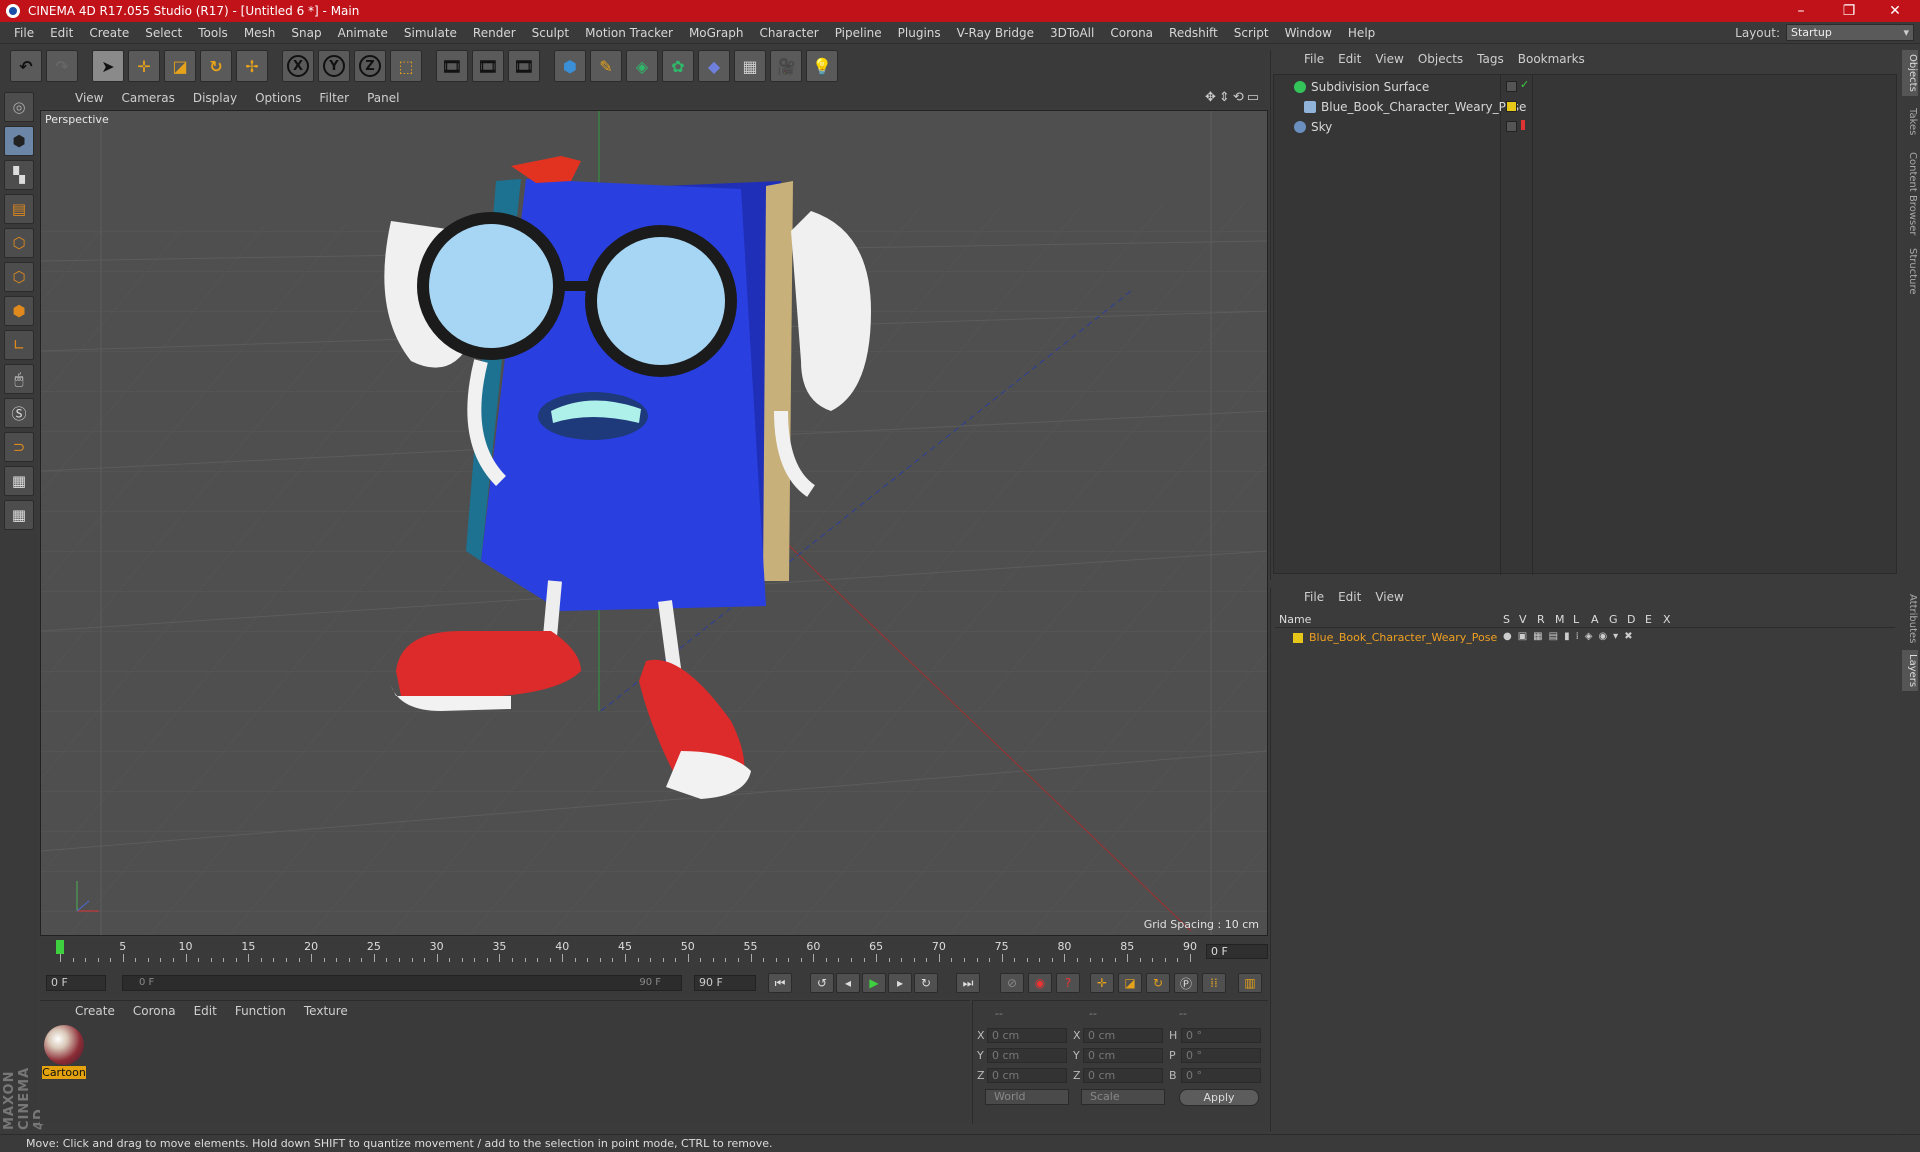 This screenshot has height=1152, width=1920. Describe the element at coordinates (725, 983) in the screenshot. I see `end-frame-field: 90 F` at that location.